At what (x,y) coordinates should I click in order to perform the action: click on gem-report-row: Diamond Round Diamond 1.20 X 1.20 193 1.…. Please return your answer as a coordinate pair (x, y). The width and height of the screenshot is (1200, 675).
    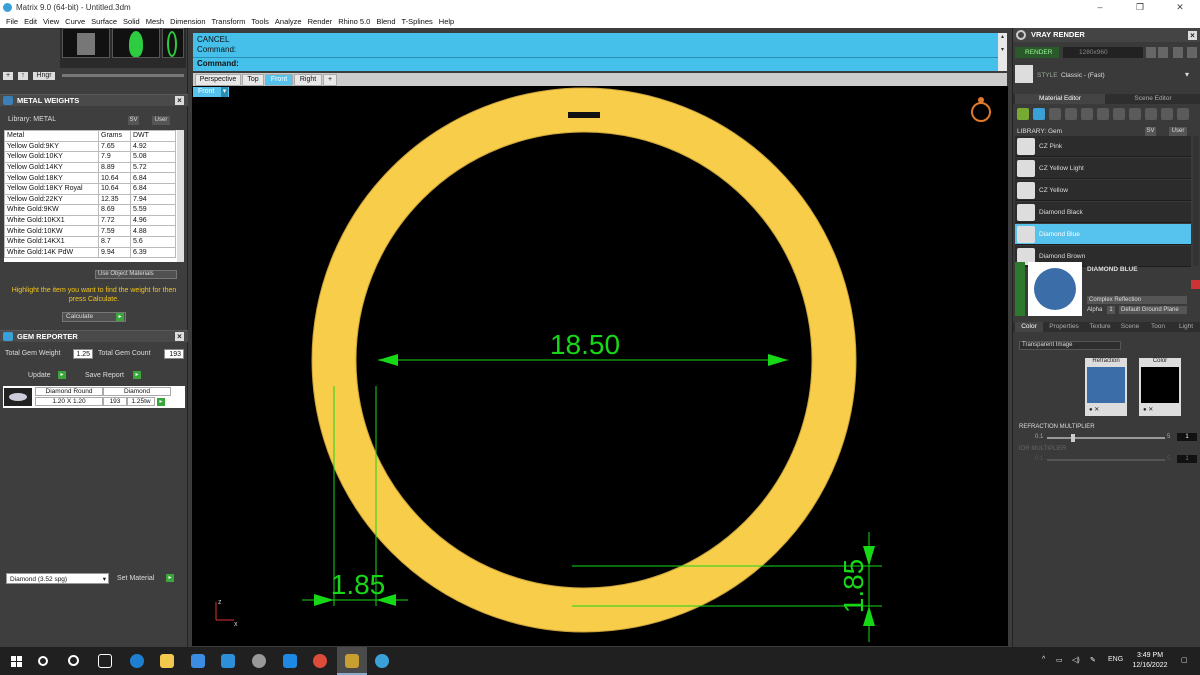
    Looking at the image, I should click on (94, 397).